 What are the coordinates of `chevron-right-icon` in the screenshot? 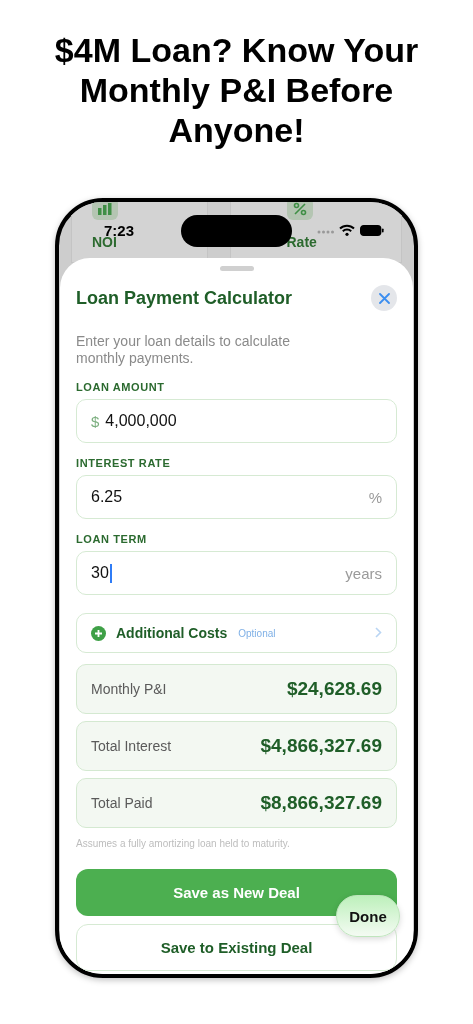 It's located at (378, 632).